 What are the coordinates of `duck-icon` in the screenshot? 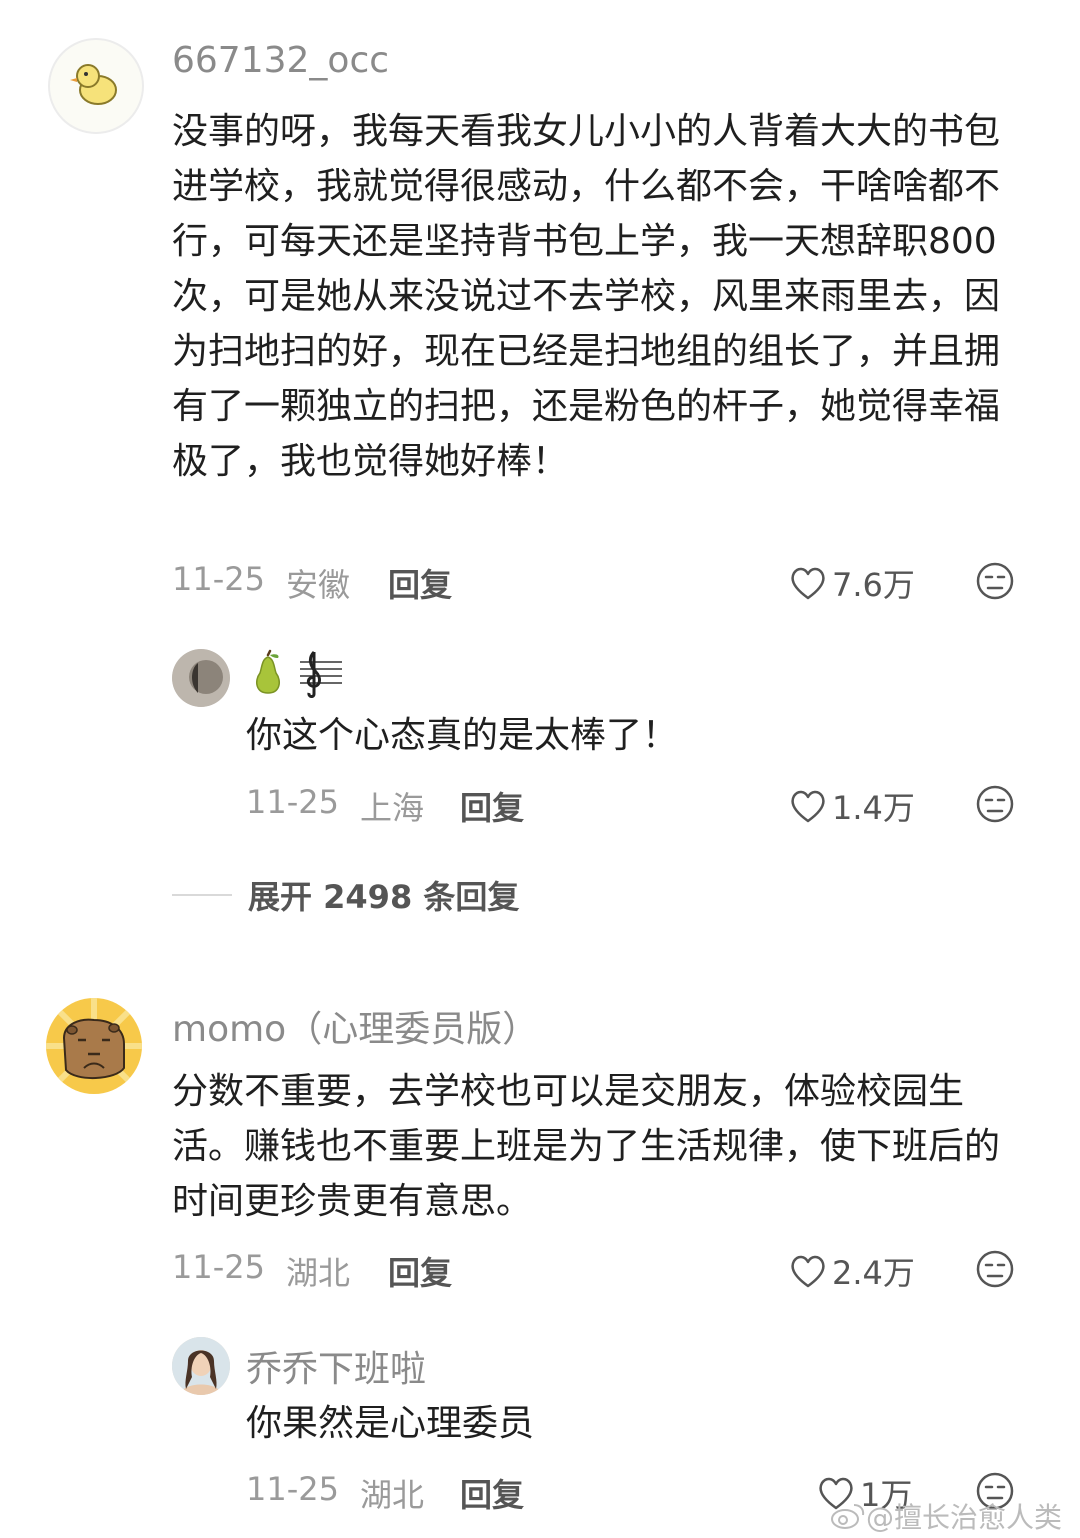 It's located at (93, 84).